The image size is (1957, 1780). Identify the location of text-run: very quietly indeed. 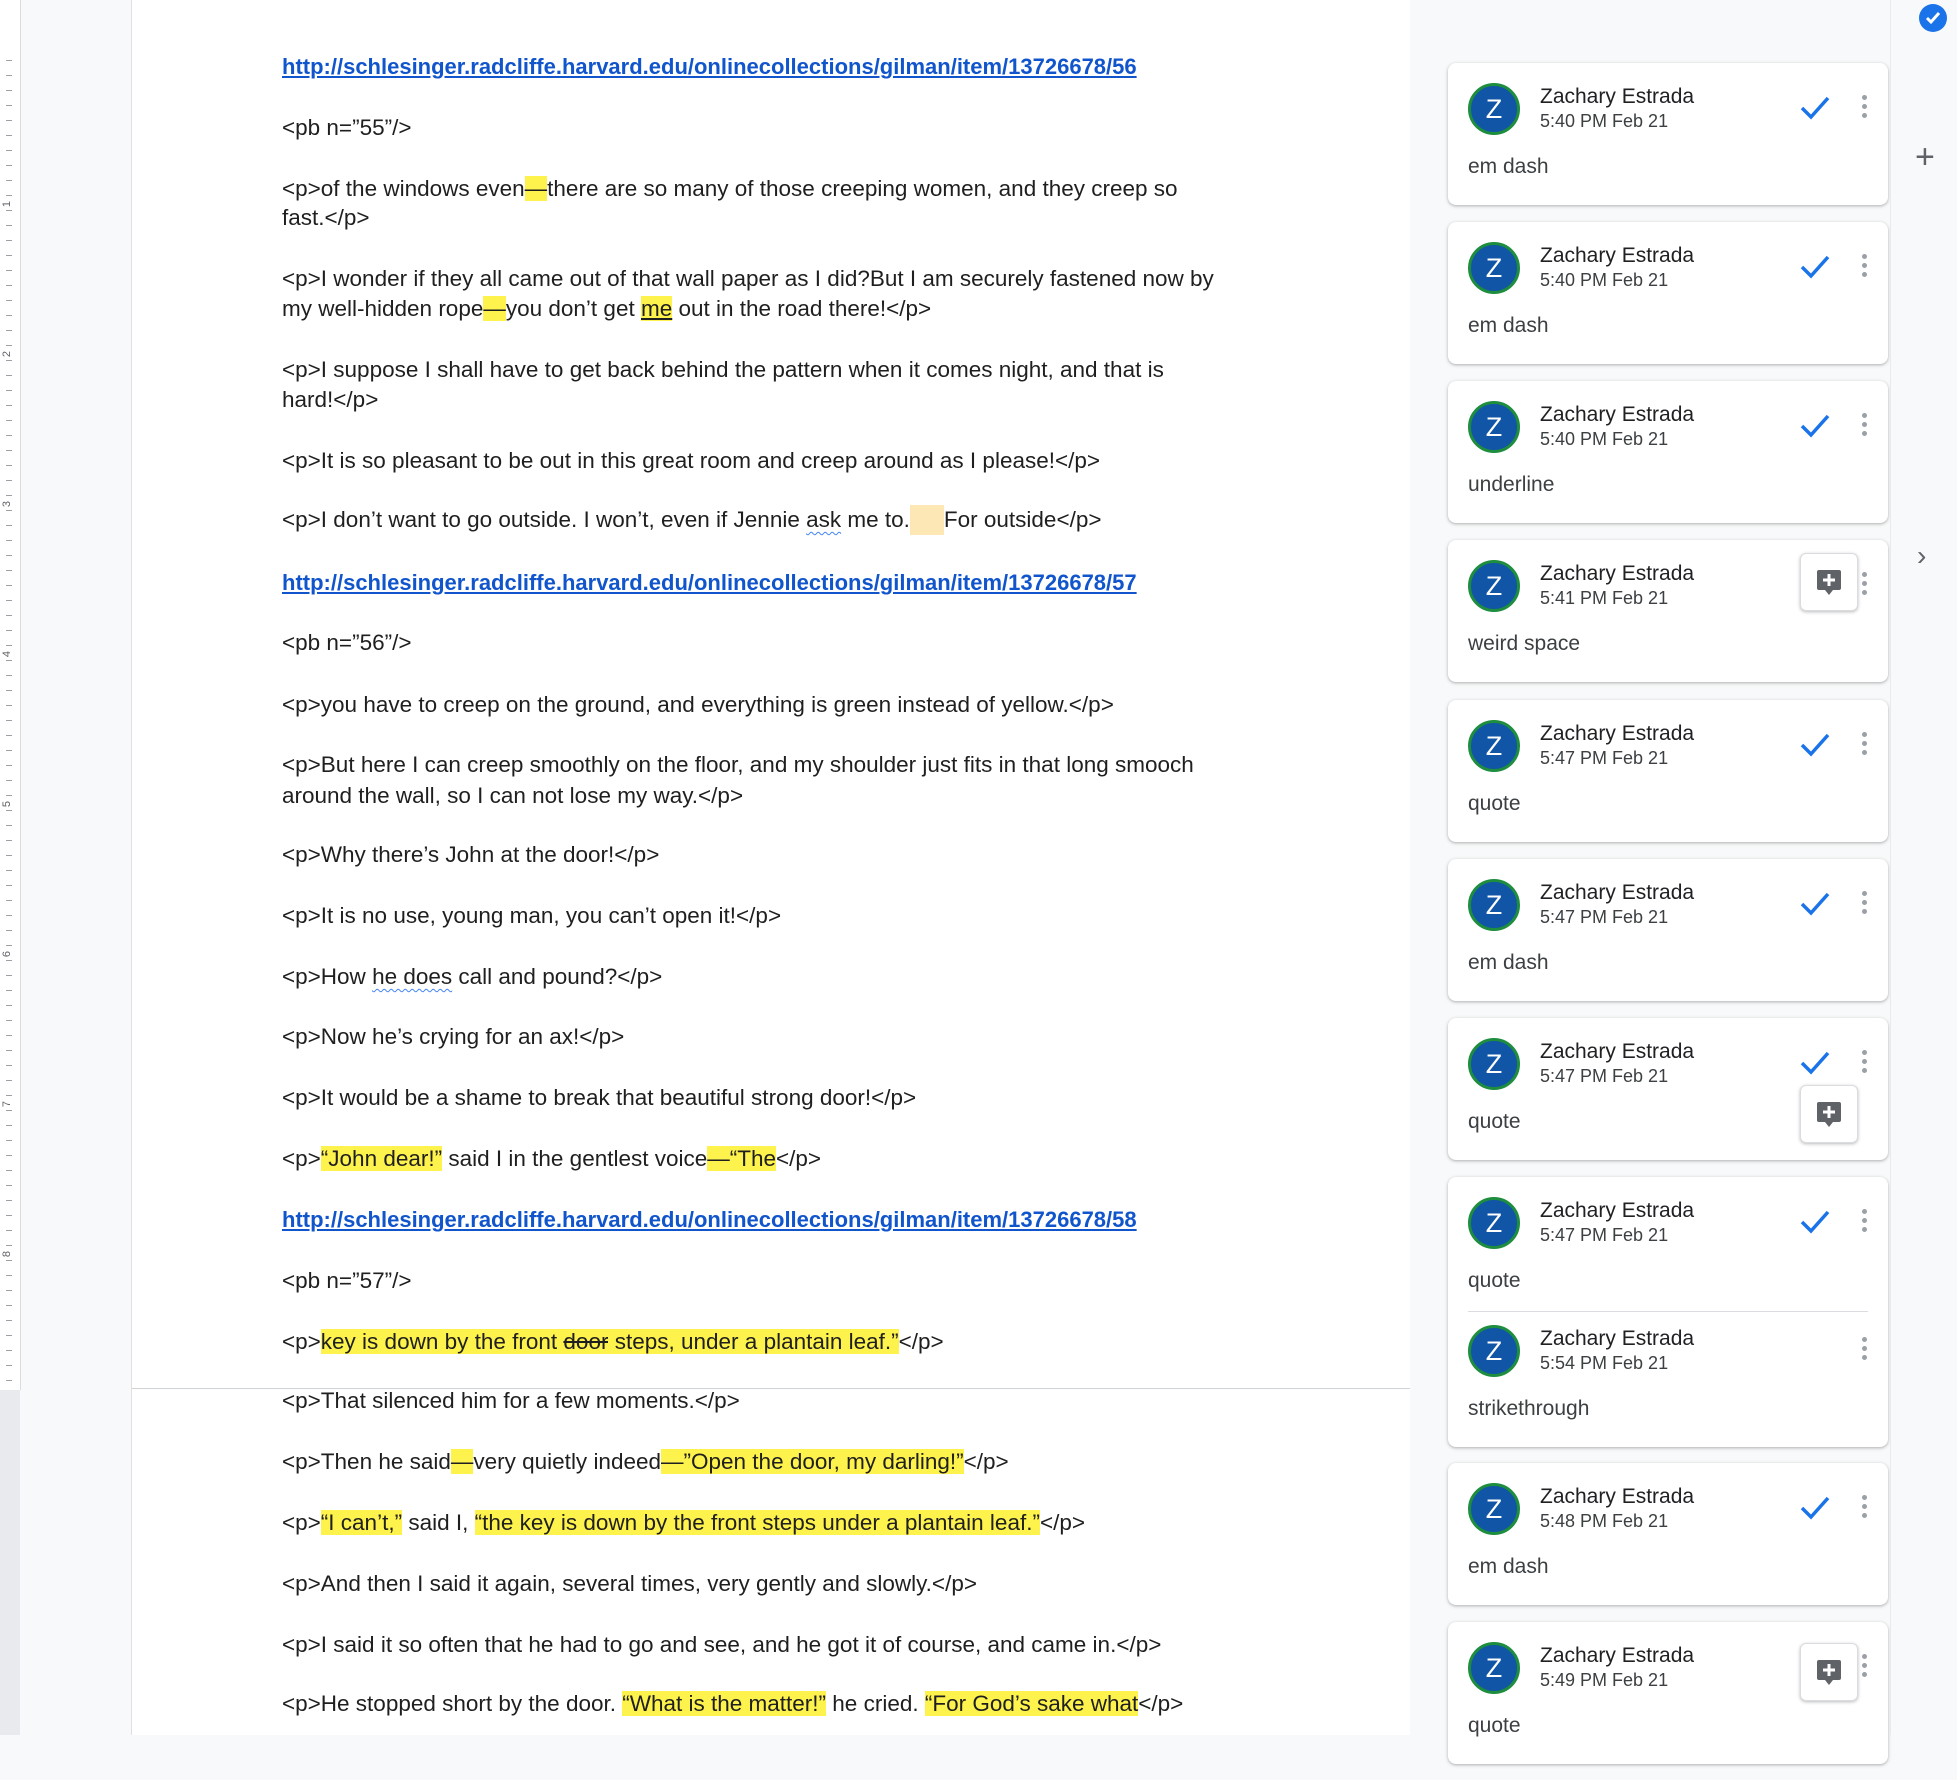
(567, 1461).